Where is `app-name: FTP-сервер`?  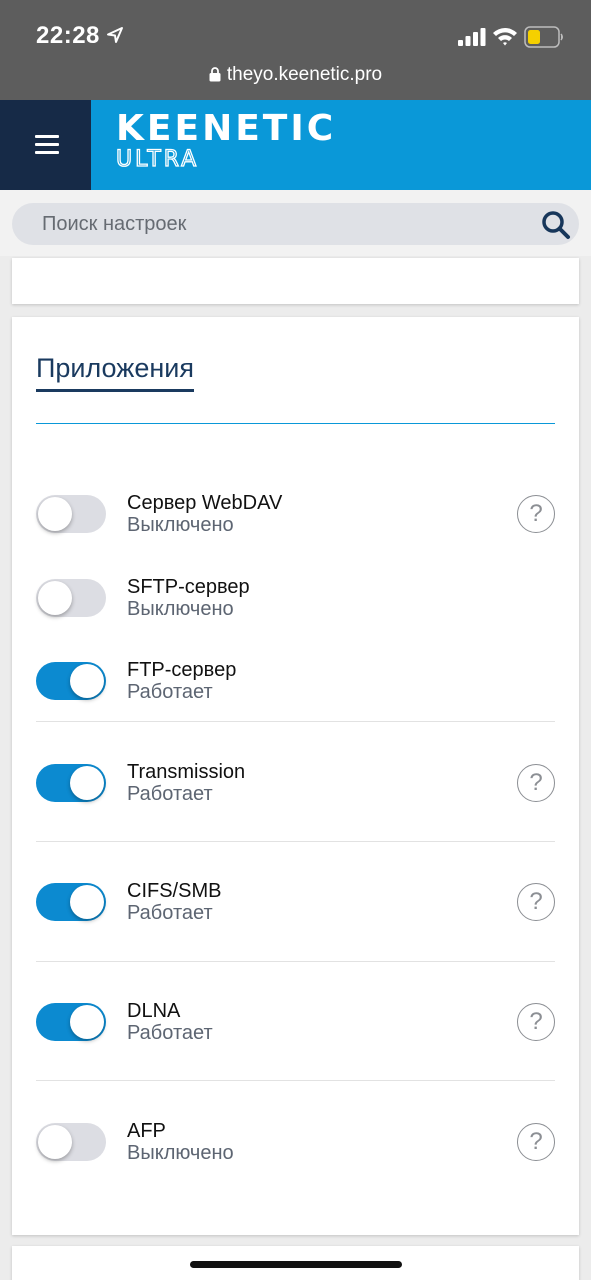 app-name: FTP-сервер is located at coordinates (182, 670).